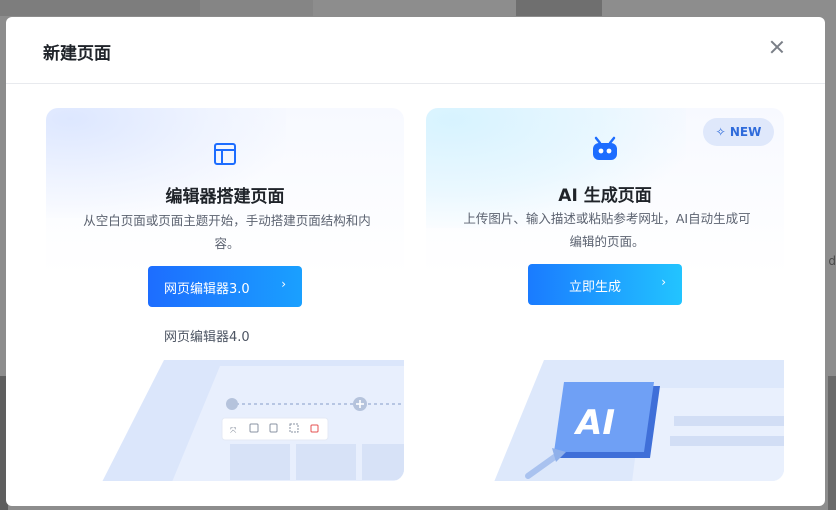  Describe the element at coordinates (227, 232) in the screenshot. I see `editor-card-description: 从空白页面或页面主题开始，手动搭建页面结构和内容。` at that location.